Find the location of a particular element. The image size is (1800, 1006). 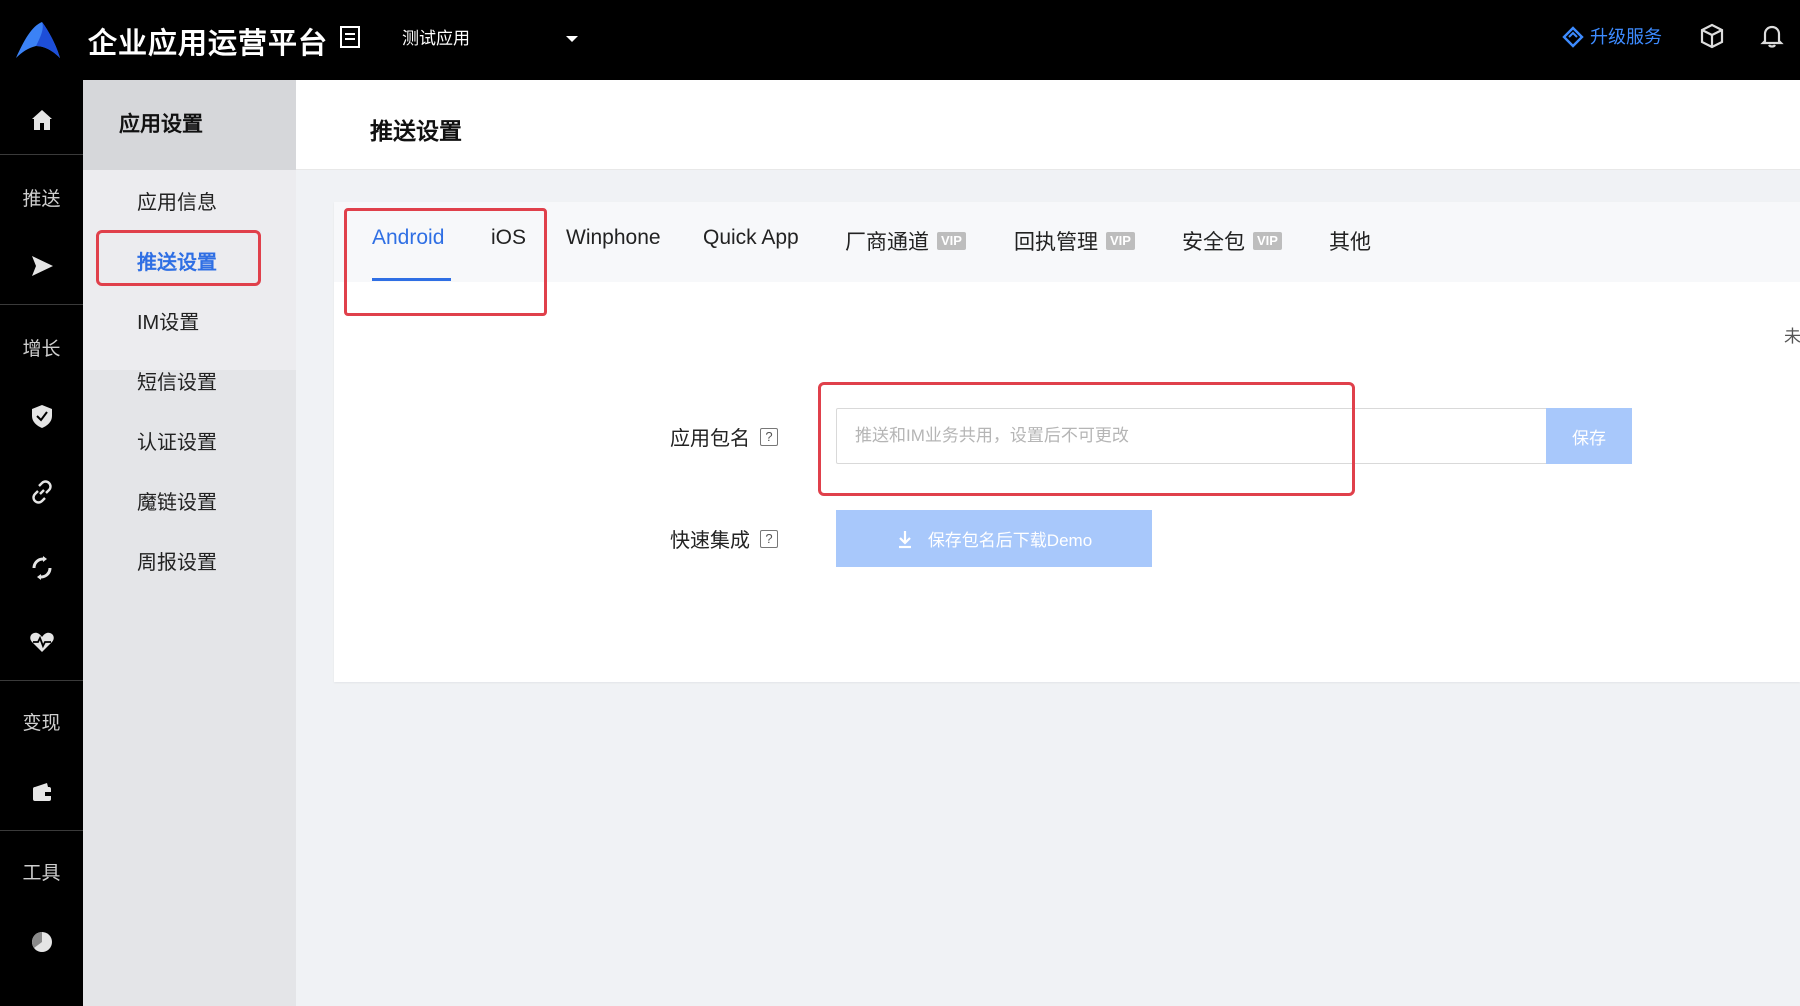

tab-other-label: 其他 is located at coordinates (1350, 242).